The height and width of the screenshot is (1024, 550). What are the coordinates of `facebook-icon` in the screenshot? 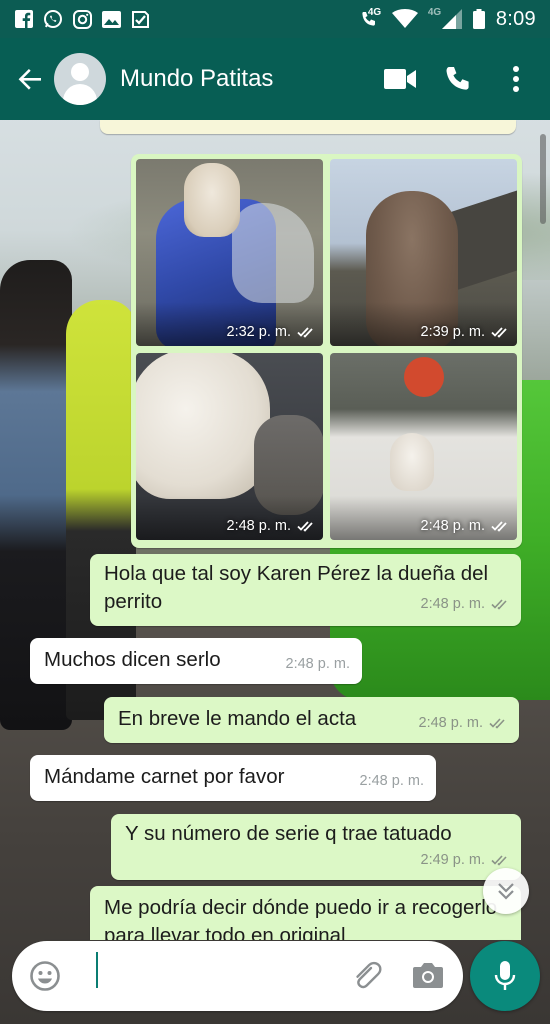 It's located at (24, 19).